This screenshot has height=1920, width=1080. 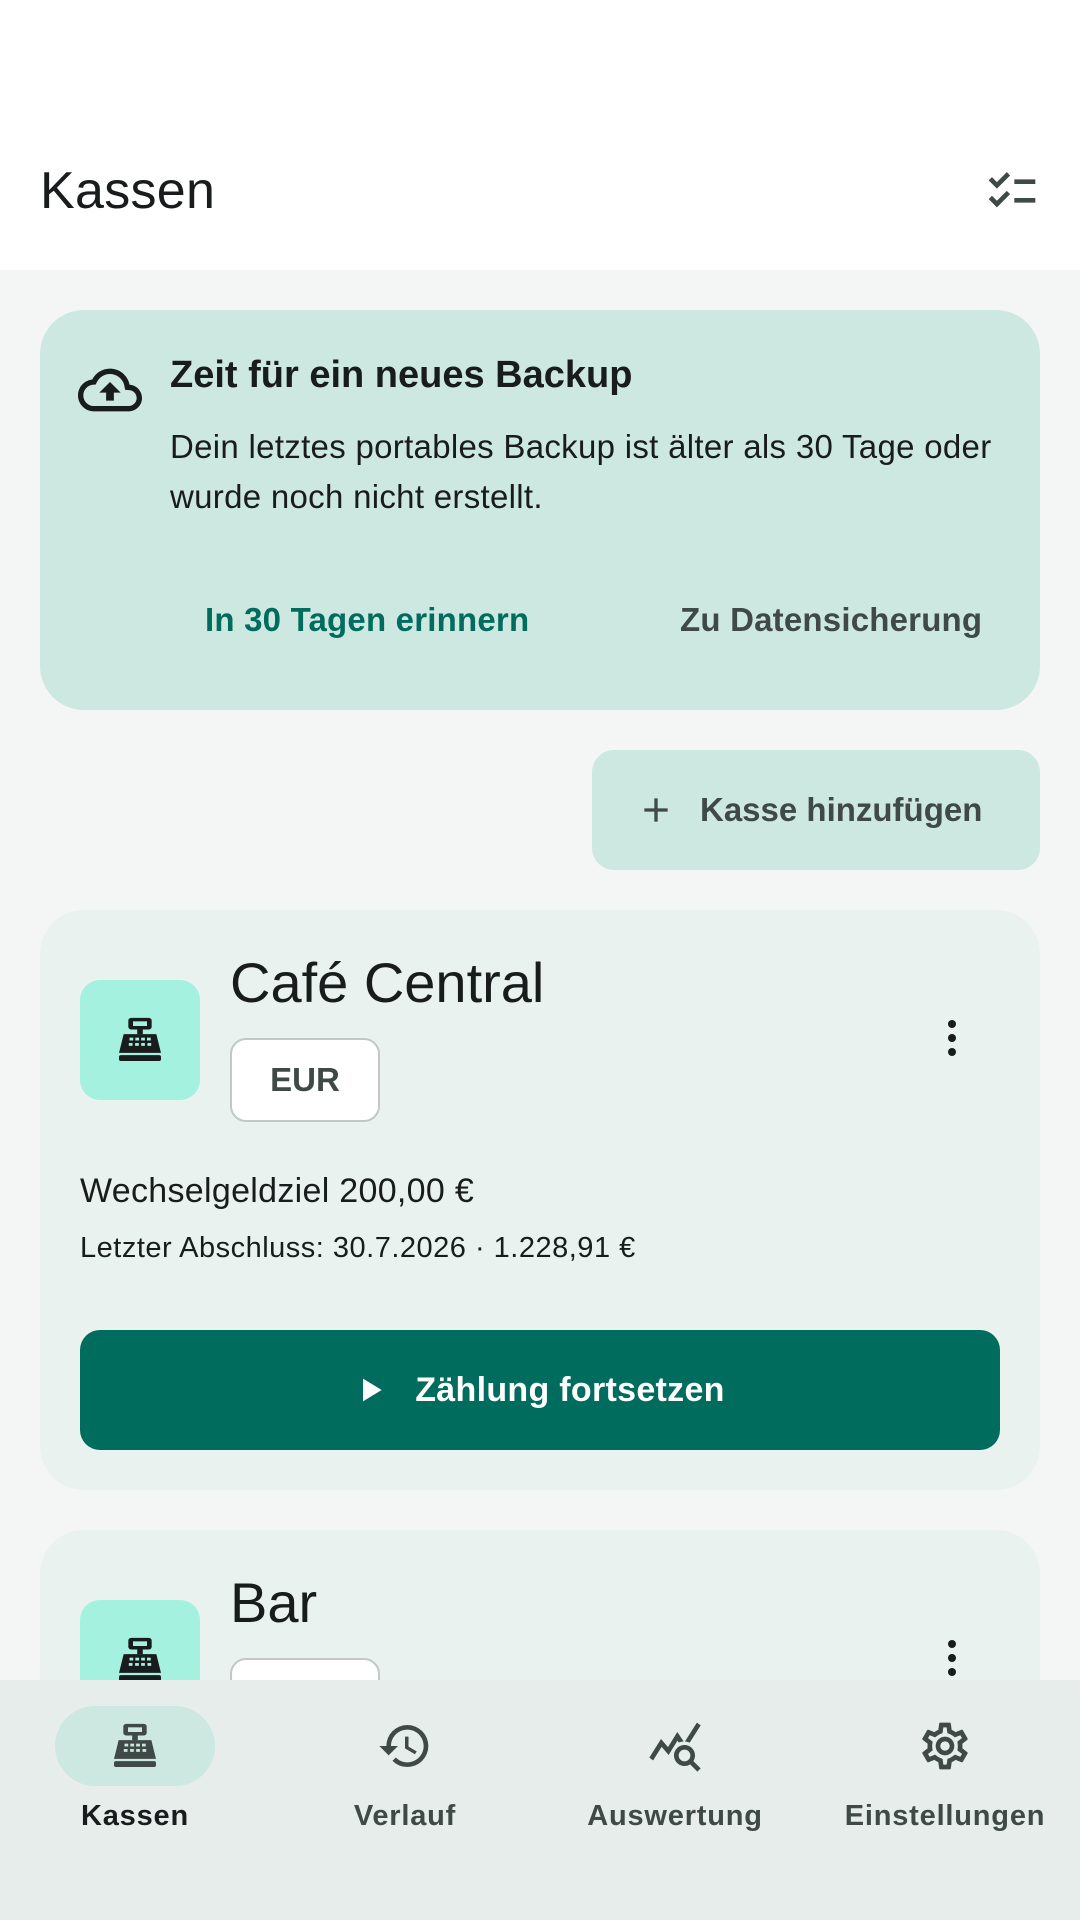 I want to click on top-app-bar: Kassen, so click(x=540, y=191).